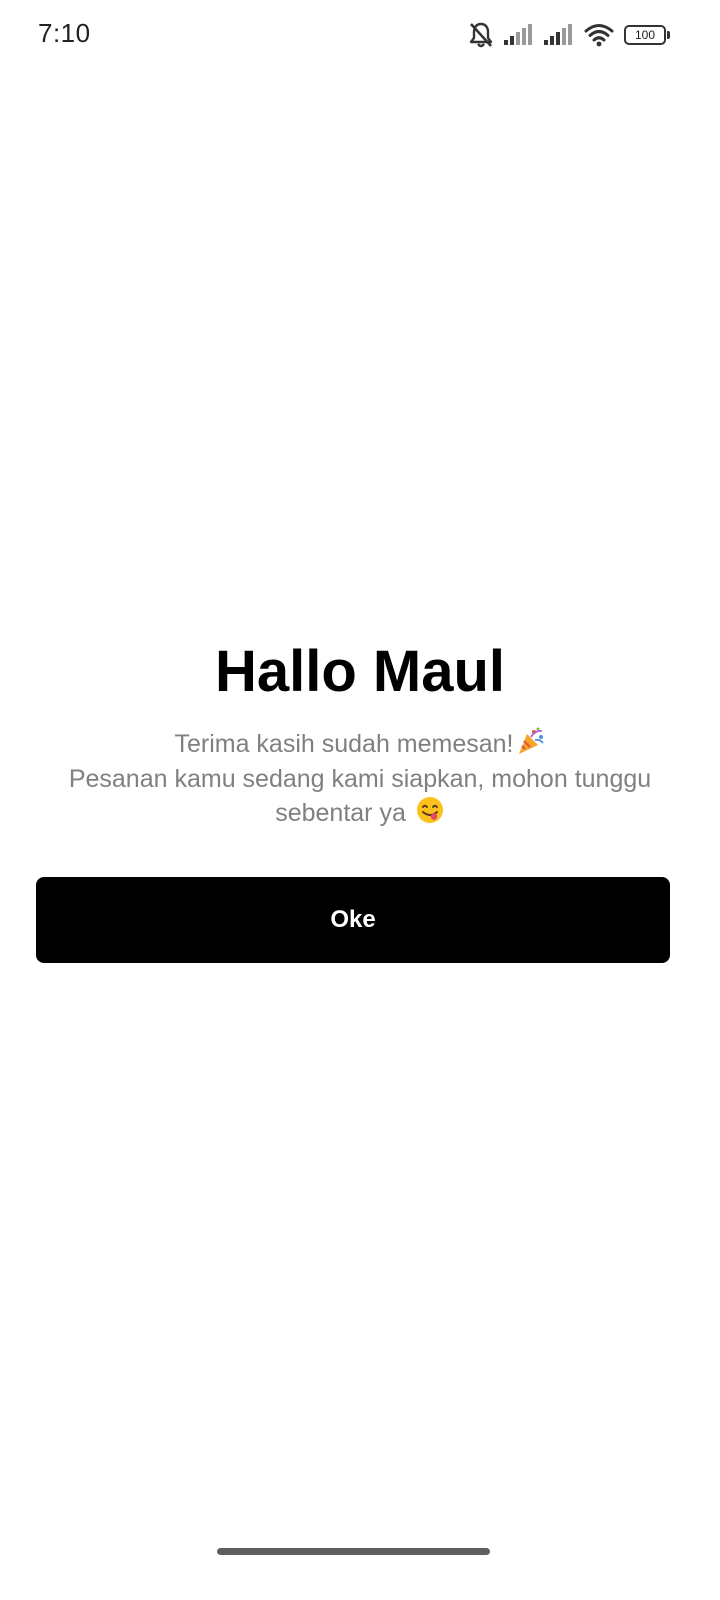 The width and height of the screenshot is (720, 1600). What do you see at coordinates (344, 744) in the screenshot?
I see `message-line-1-text: Terima kasih sudah memesan!` at bounding box center [344, 744].